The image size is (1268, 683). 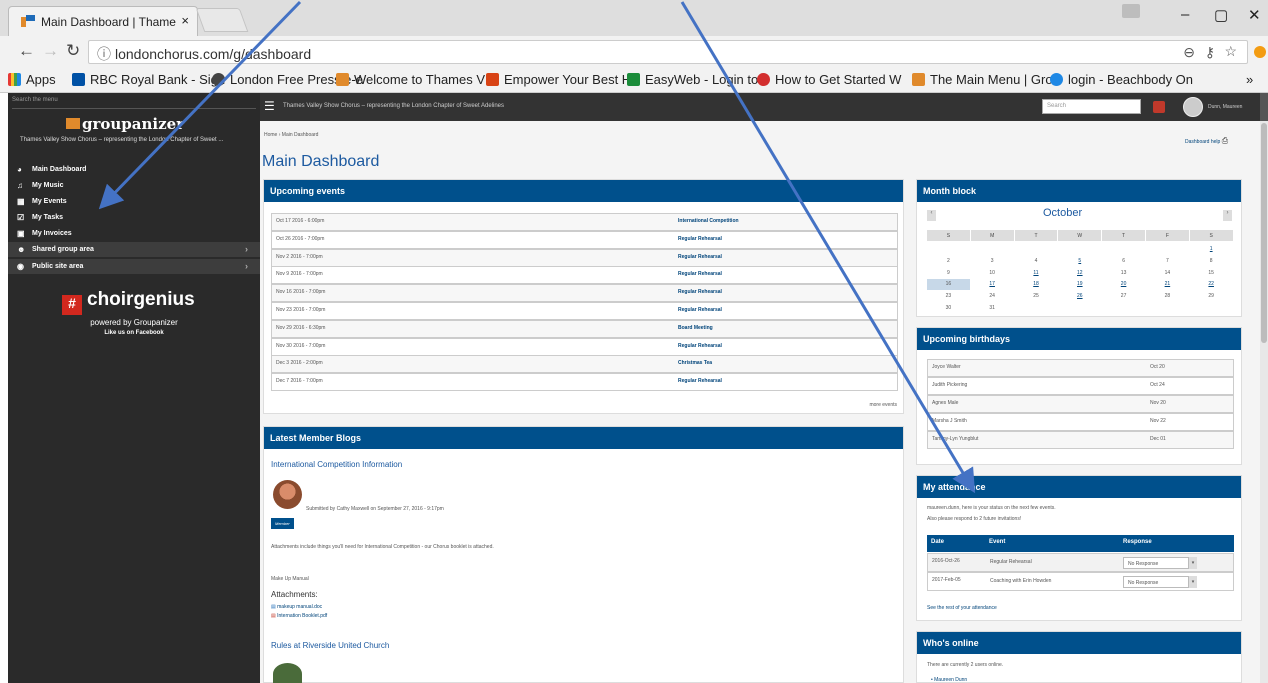 I want to click on more-events-link: more events, so click(x=883, y=405).